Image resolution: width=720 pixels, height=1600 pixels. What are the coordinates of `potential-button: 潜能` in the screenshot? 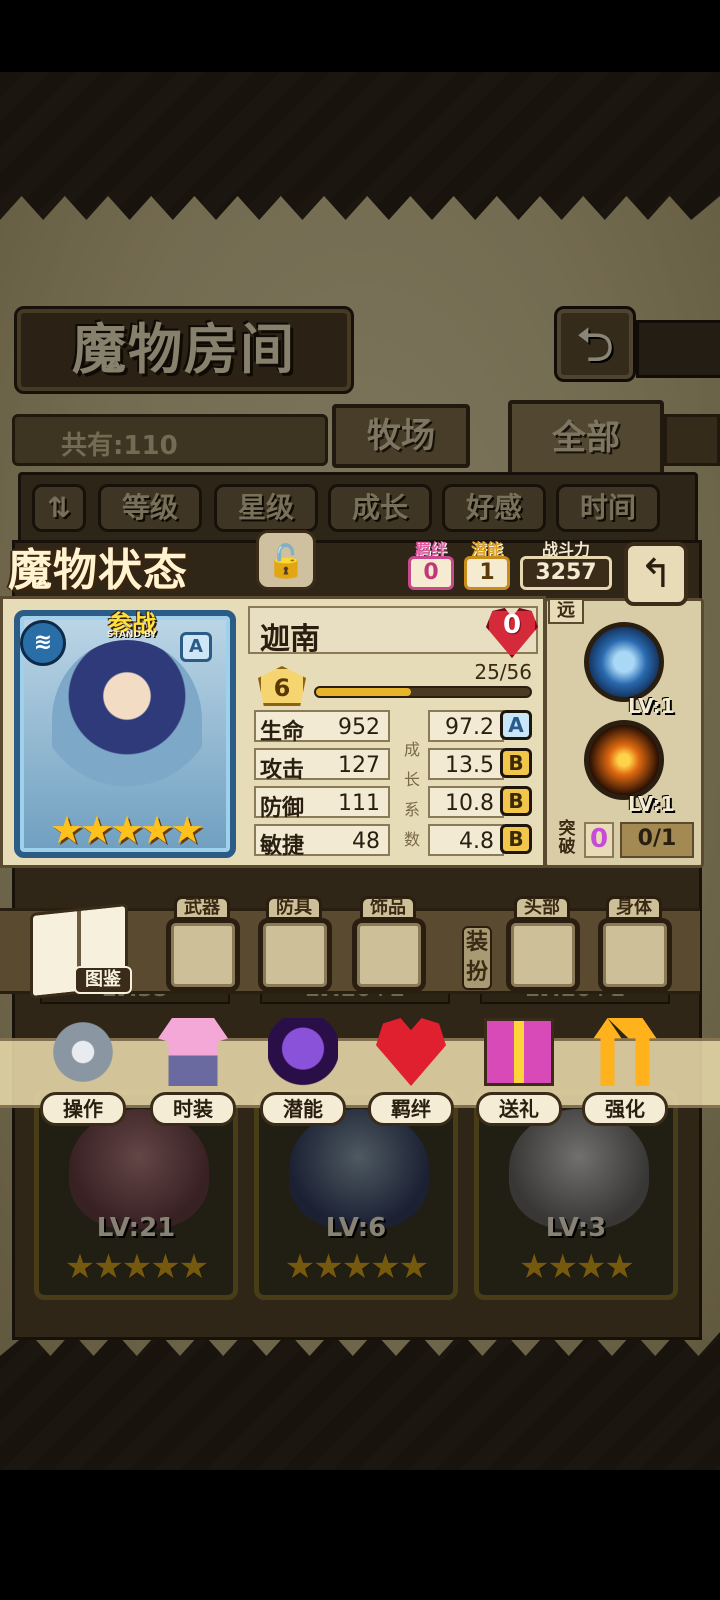 It's located at (303, 1073).